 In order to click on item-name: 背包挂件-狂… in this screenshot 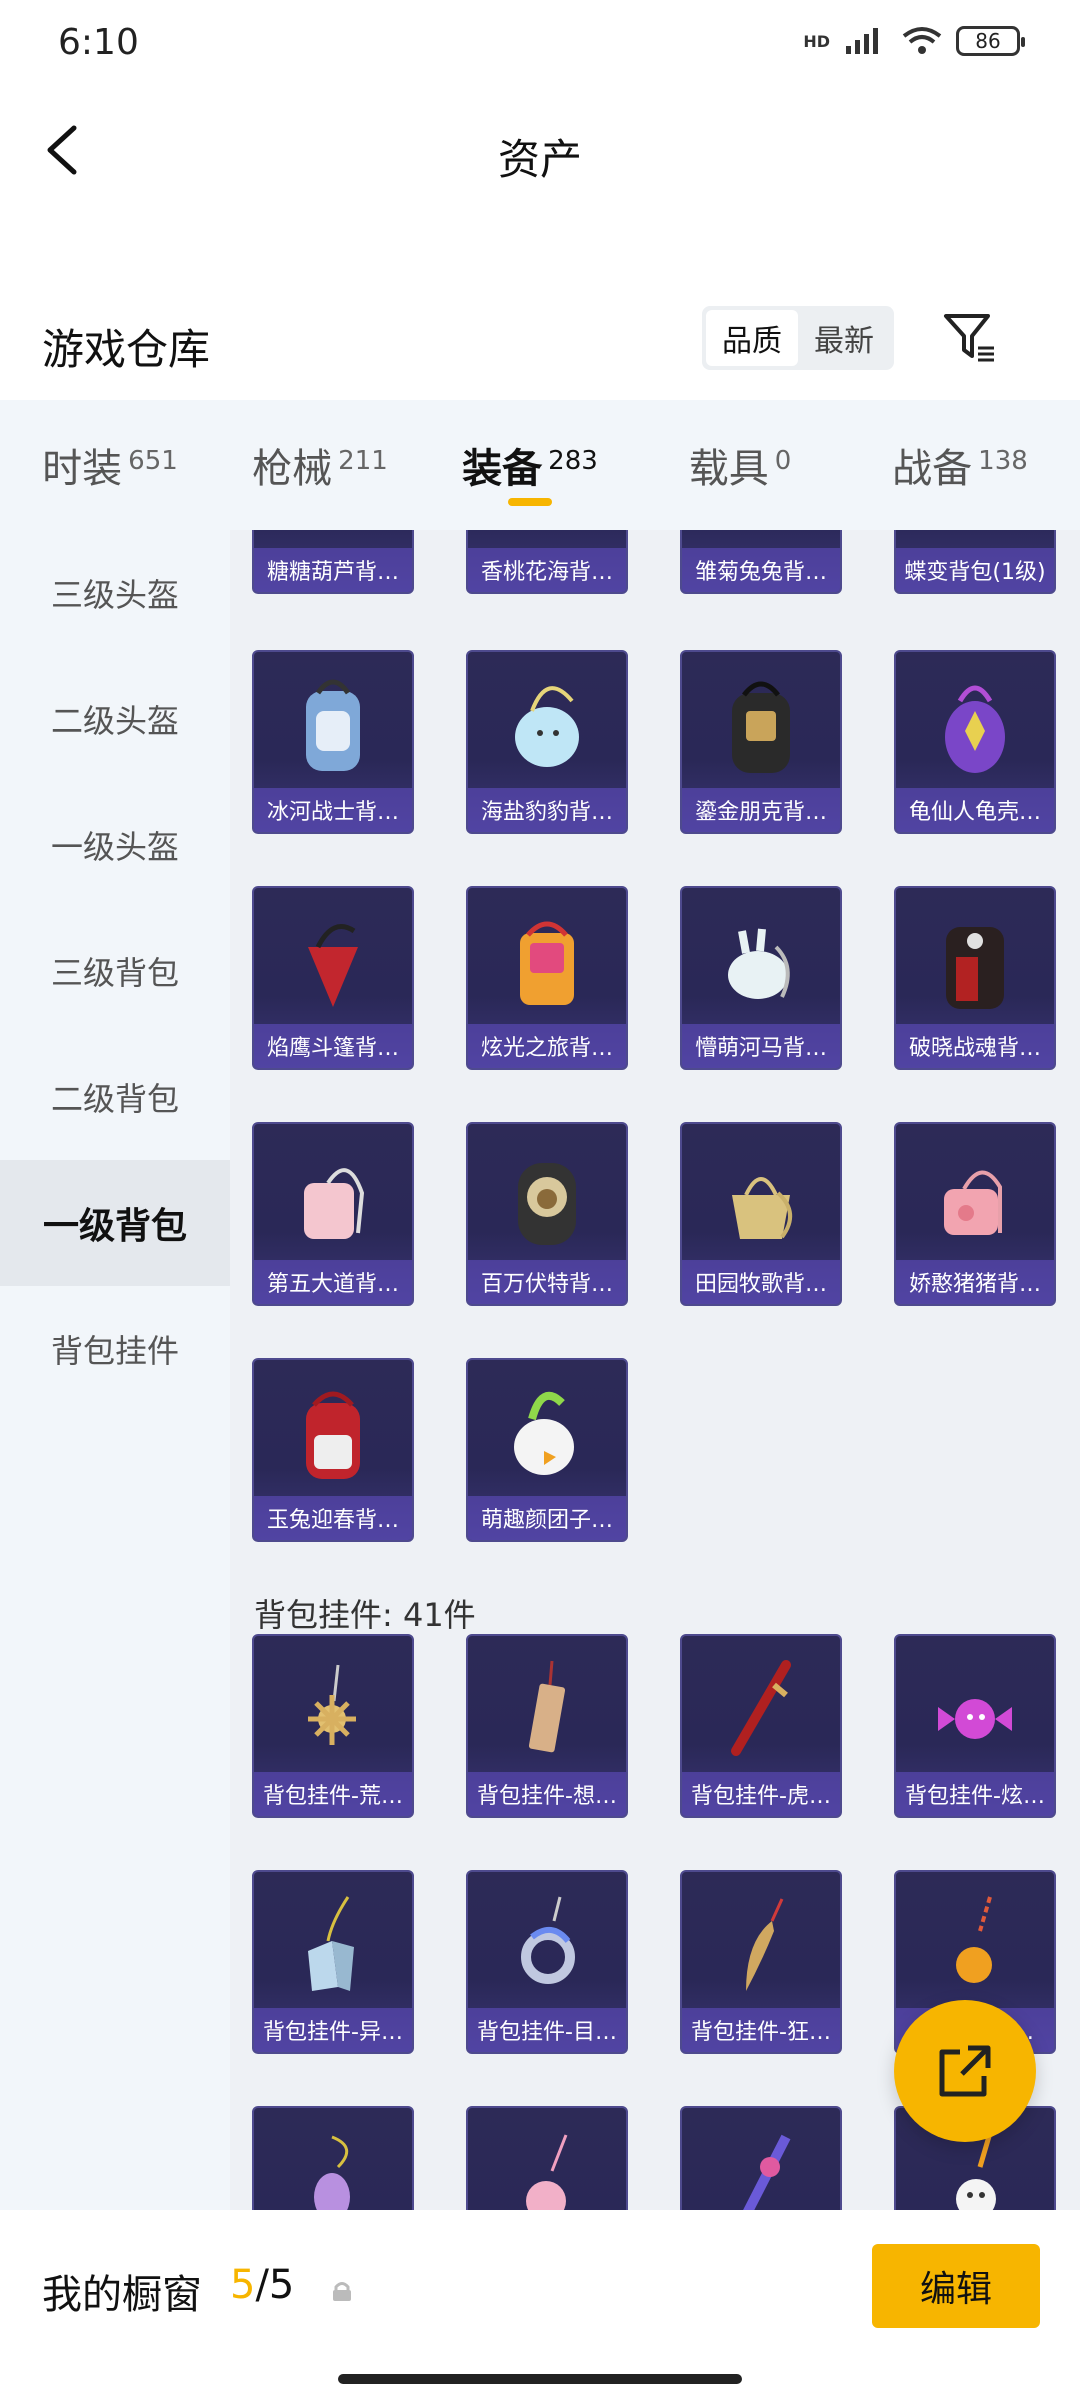, I will do `click(761, 2030)`.